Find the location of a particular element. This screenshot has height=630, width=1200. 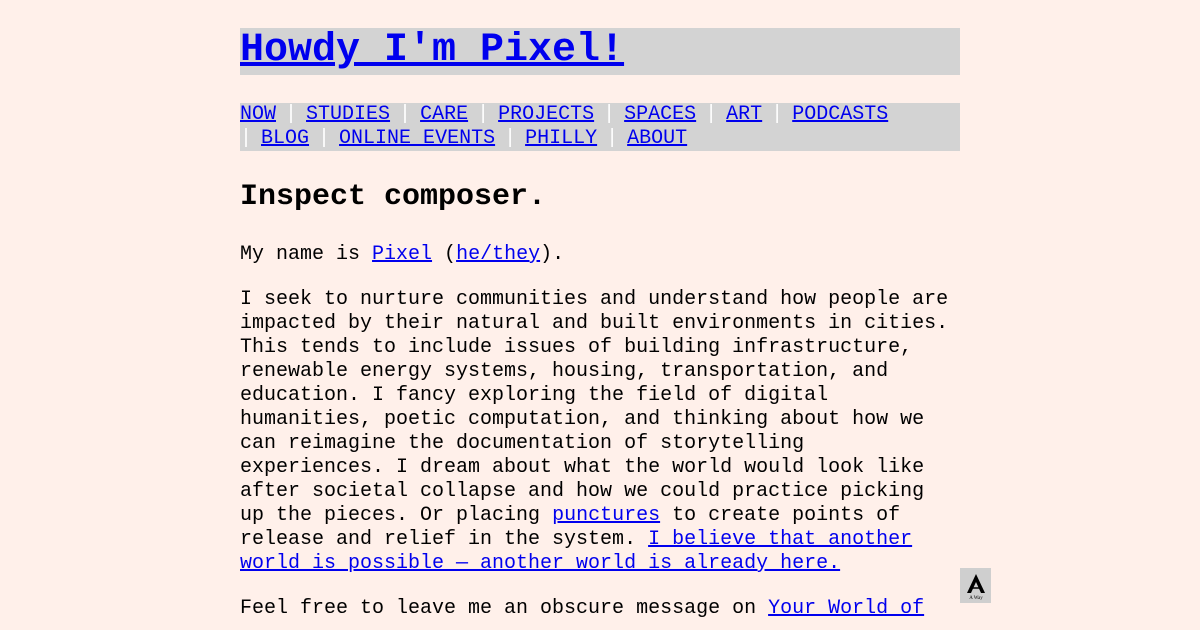

nav-item-philly: PHILLY is located at coordinates (561, 138).